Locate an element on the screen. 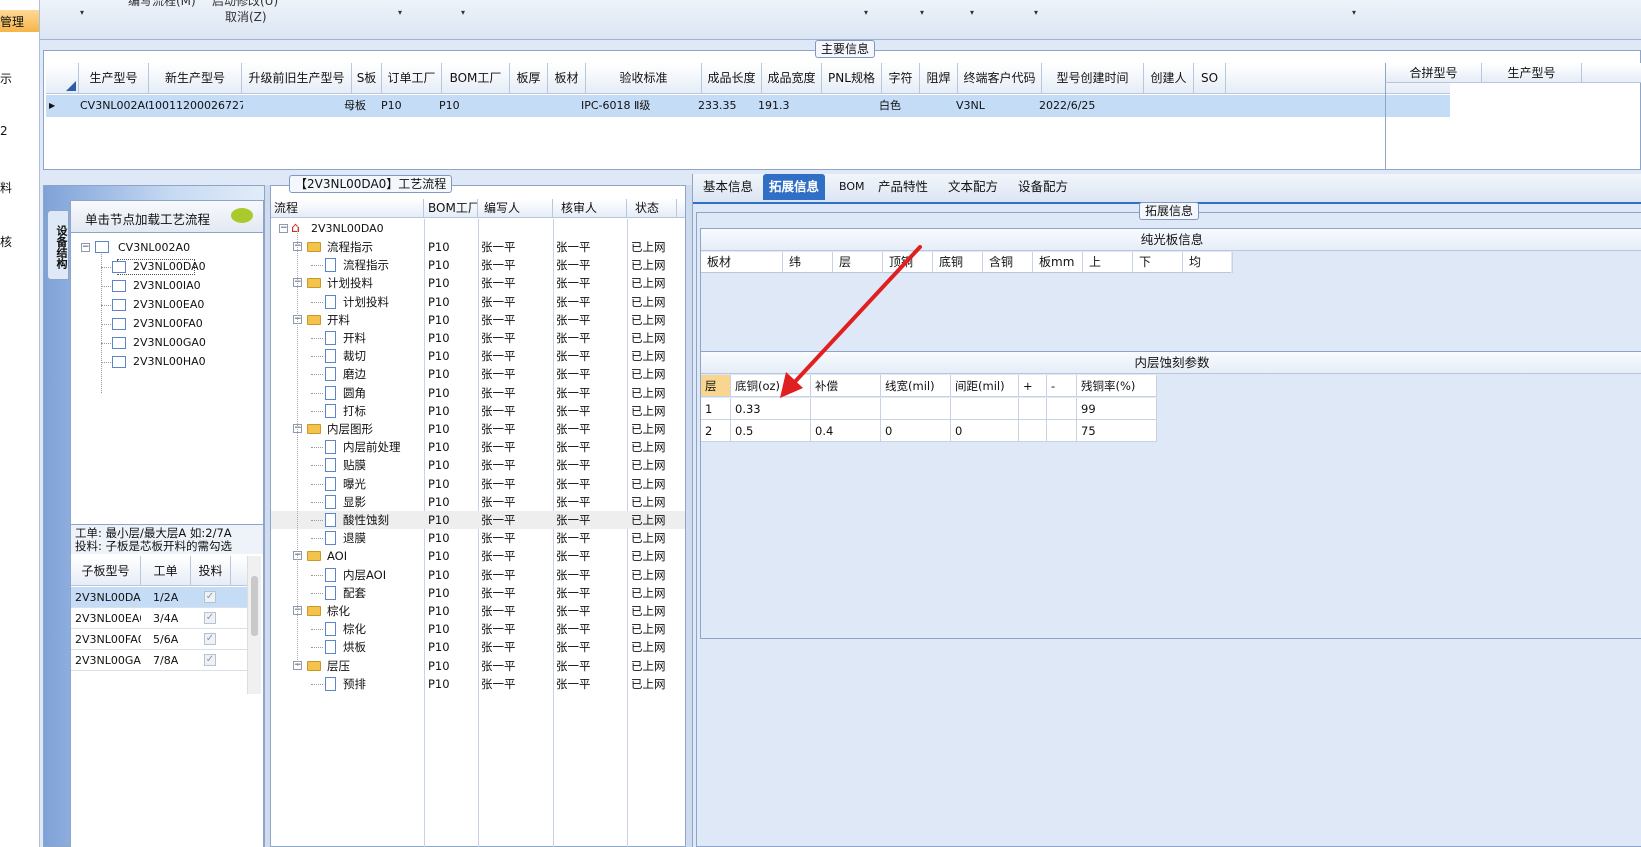 This screenshot has height=847, width=1641. col-header: 验收标准 is located at coordinates (644, 78).